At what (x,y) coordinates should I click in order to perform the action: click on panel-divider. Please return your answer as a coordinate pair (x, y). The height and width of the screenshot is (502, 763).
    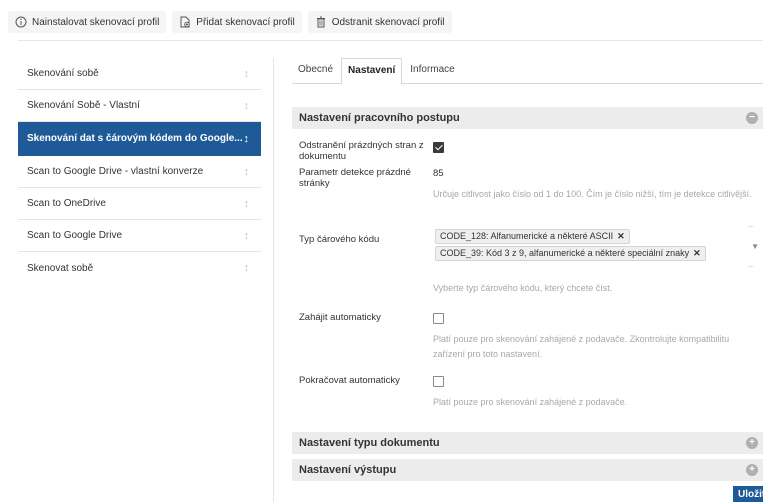
    Looking at the image, I should click on (273, 280).